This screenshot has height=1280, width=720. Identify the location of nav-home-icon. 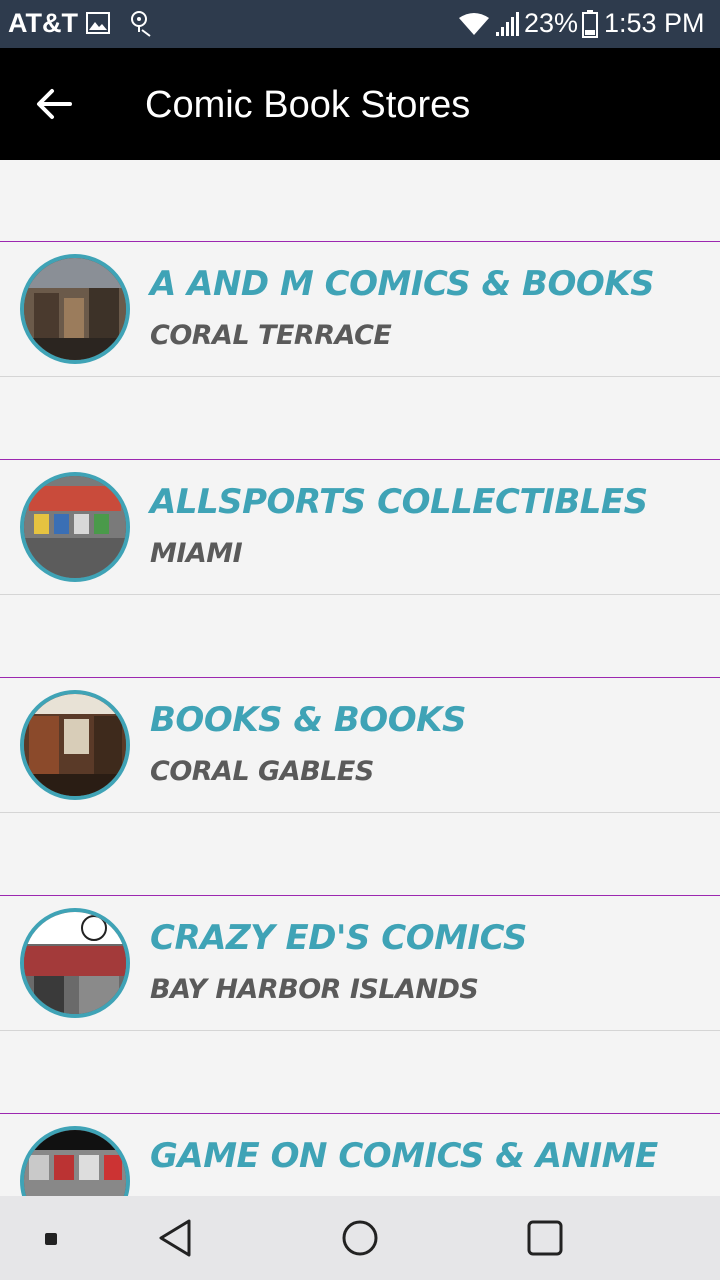
(360, 1238).